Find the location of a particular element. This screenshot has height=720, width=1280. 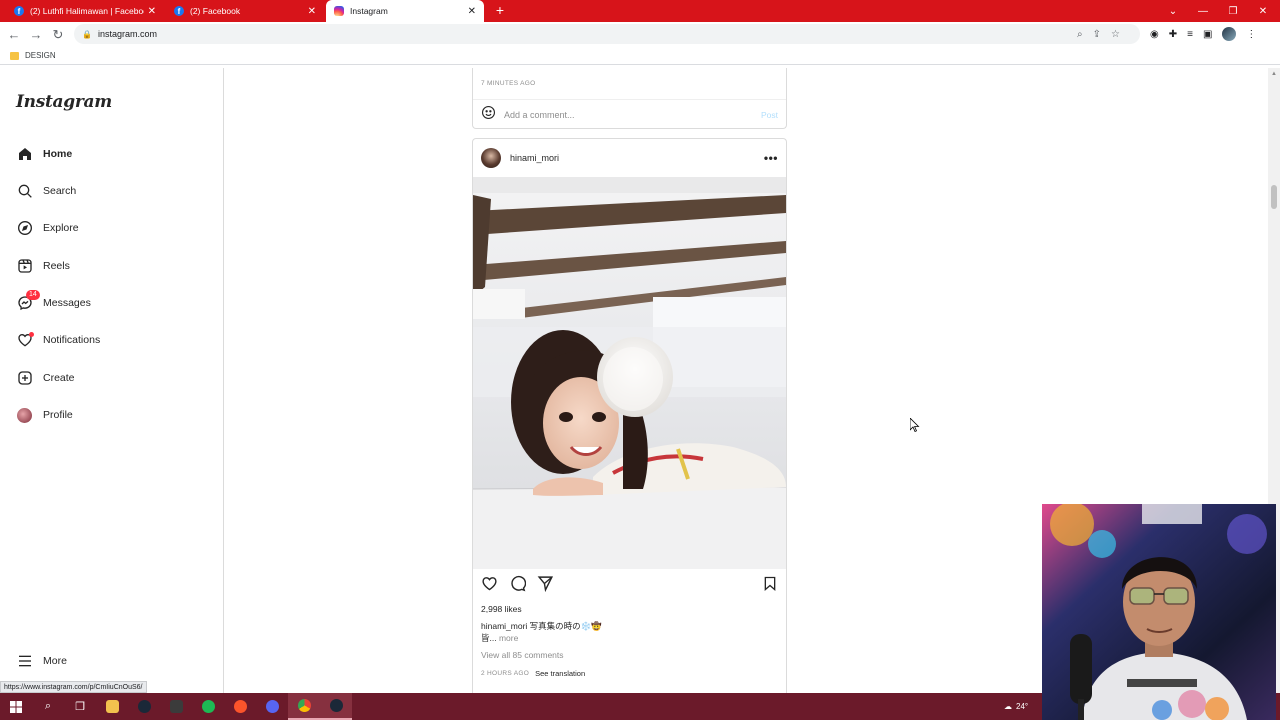

profile-avatar-icon is located at coordinates (1229, 34).